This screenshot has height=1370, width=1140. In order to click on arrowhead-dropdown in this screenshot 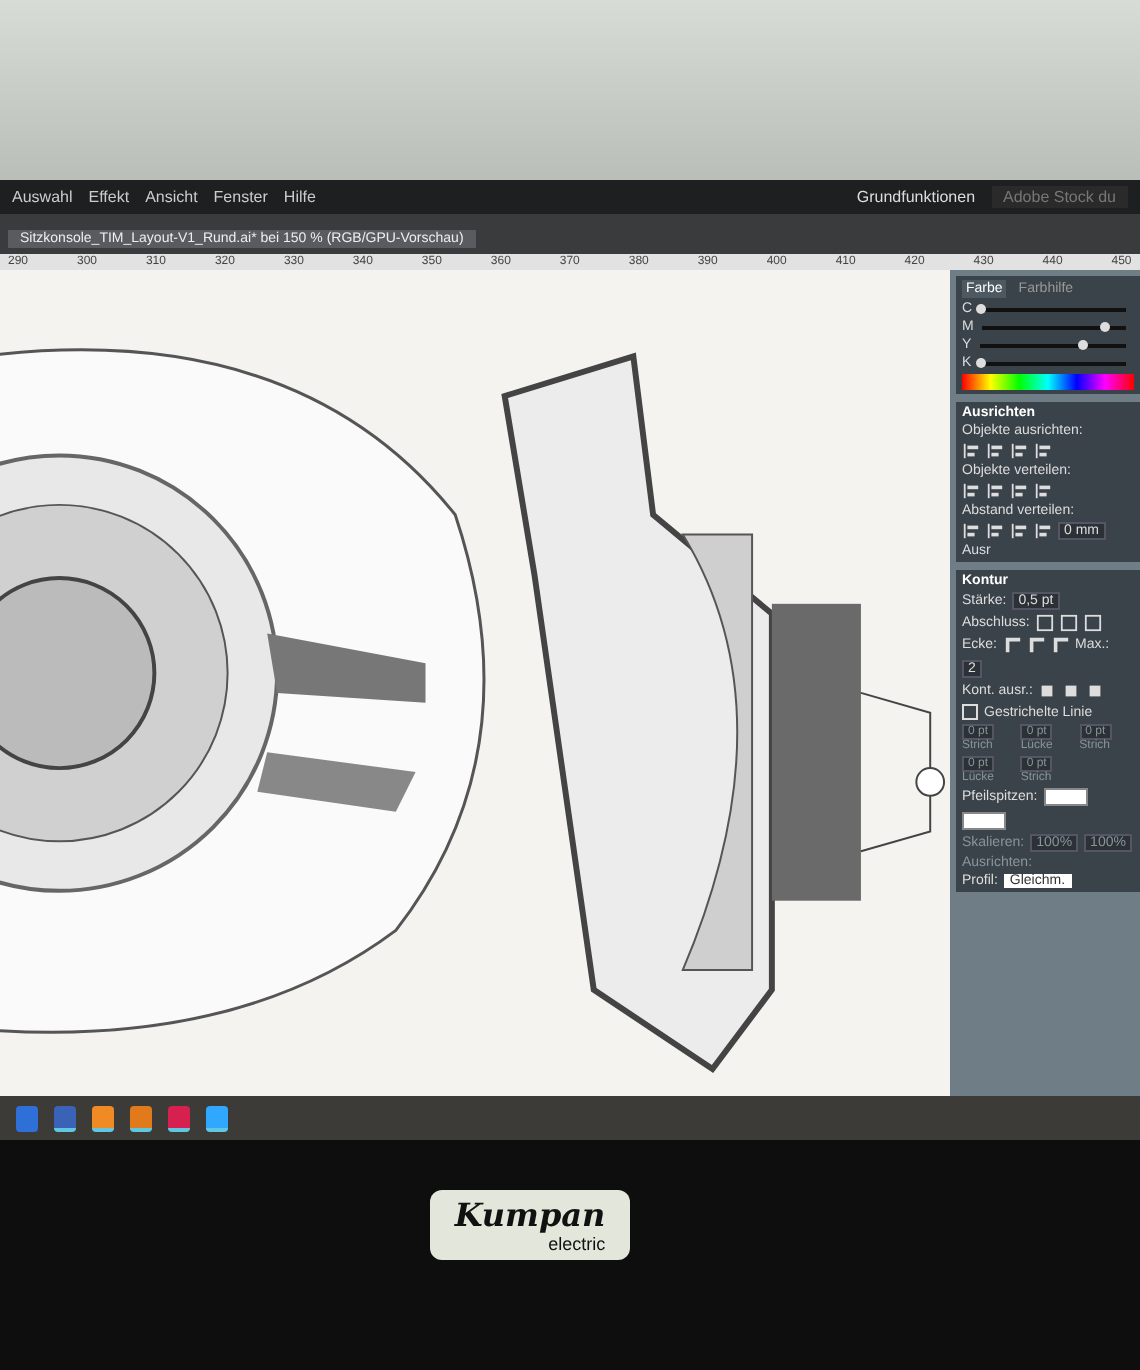, I will do `click(1065, 797)`.